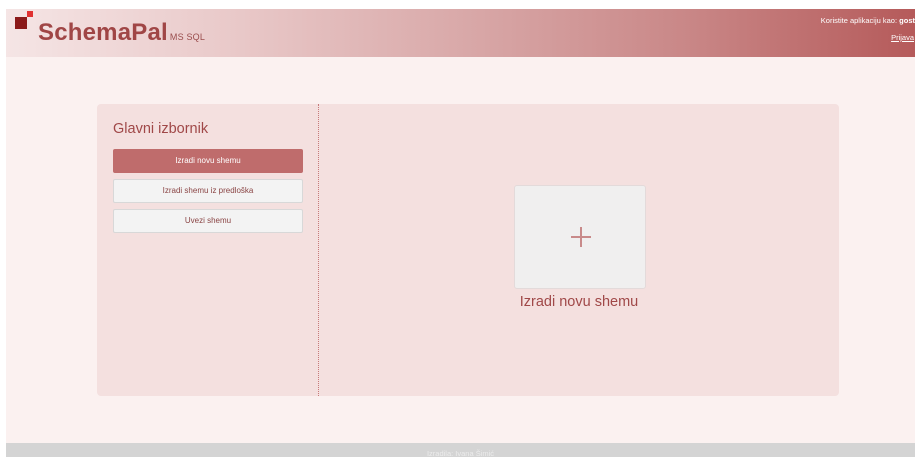  I want to click on panel-divider, so click(318, 250).